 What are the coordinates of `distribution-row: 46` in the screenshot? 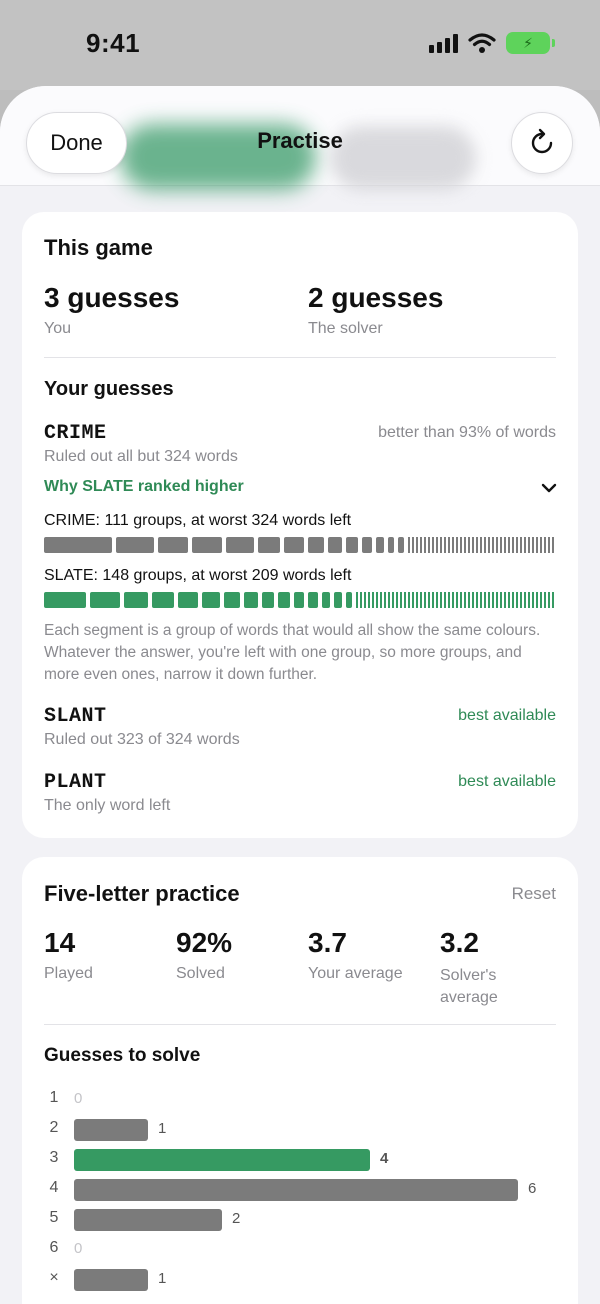 It's located at (300, 1190).